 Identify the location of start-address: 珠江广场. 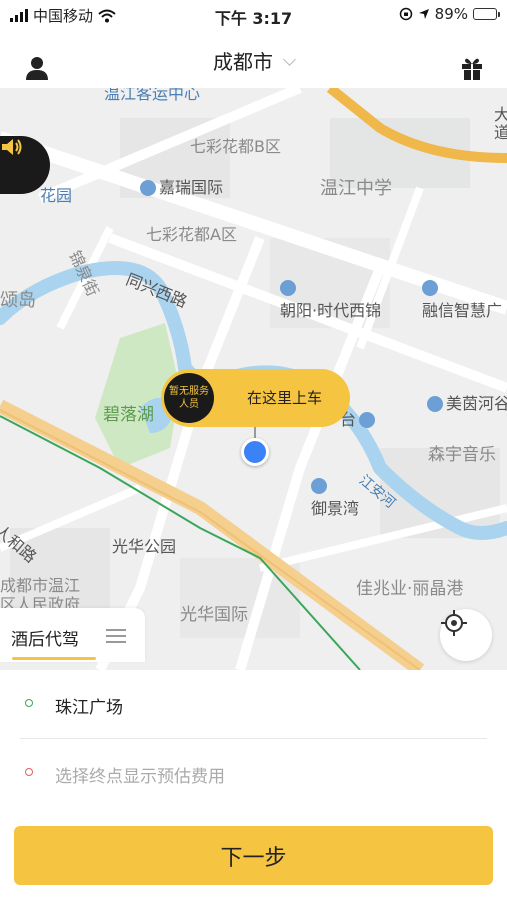
(89, 708).